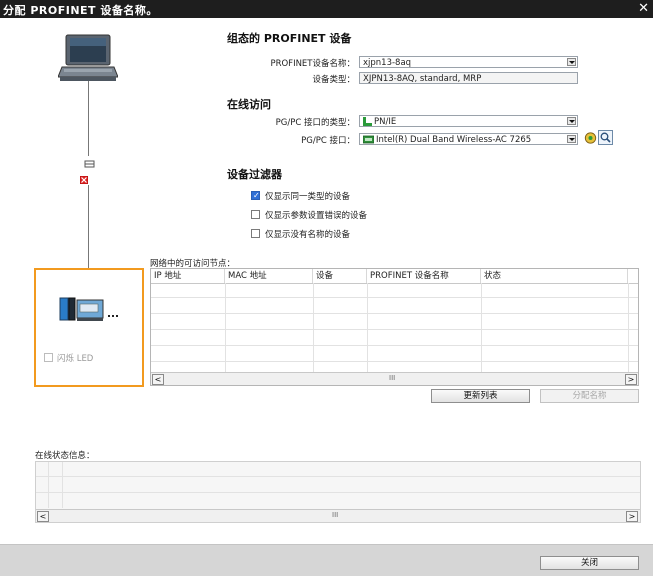  I want to click on iface-type-label: PG/PC 接口的类型：, so click(315, 123).